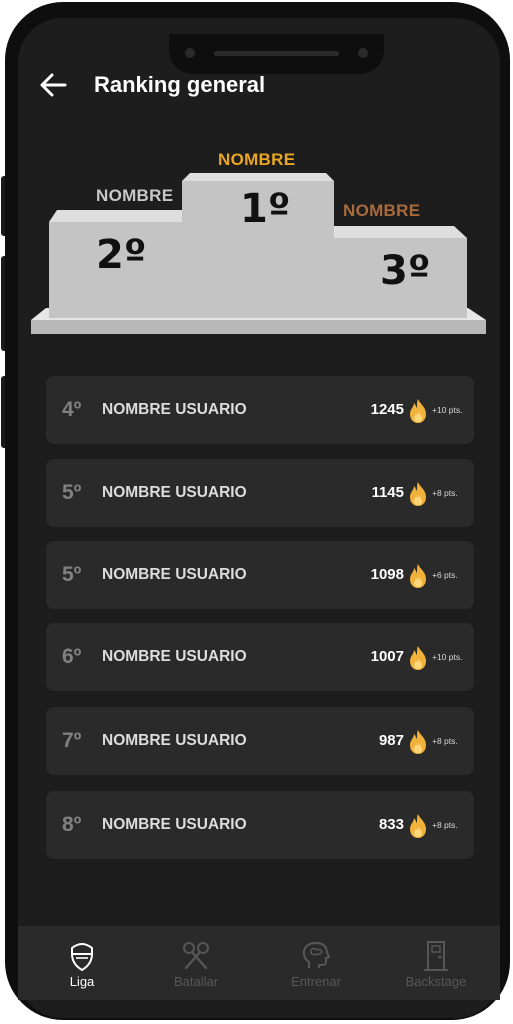  Describe the element at coordinates (72, 409) in the screenshot. I see `row-rank: 4º` at that location.